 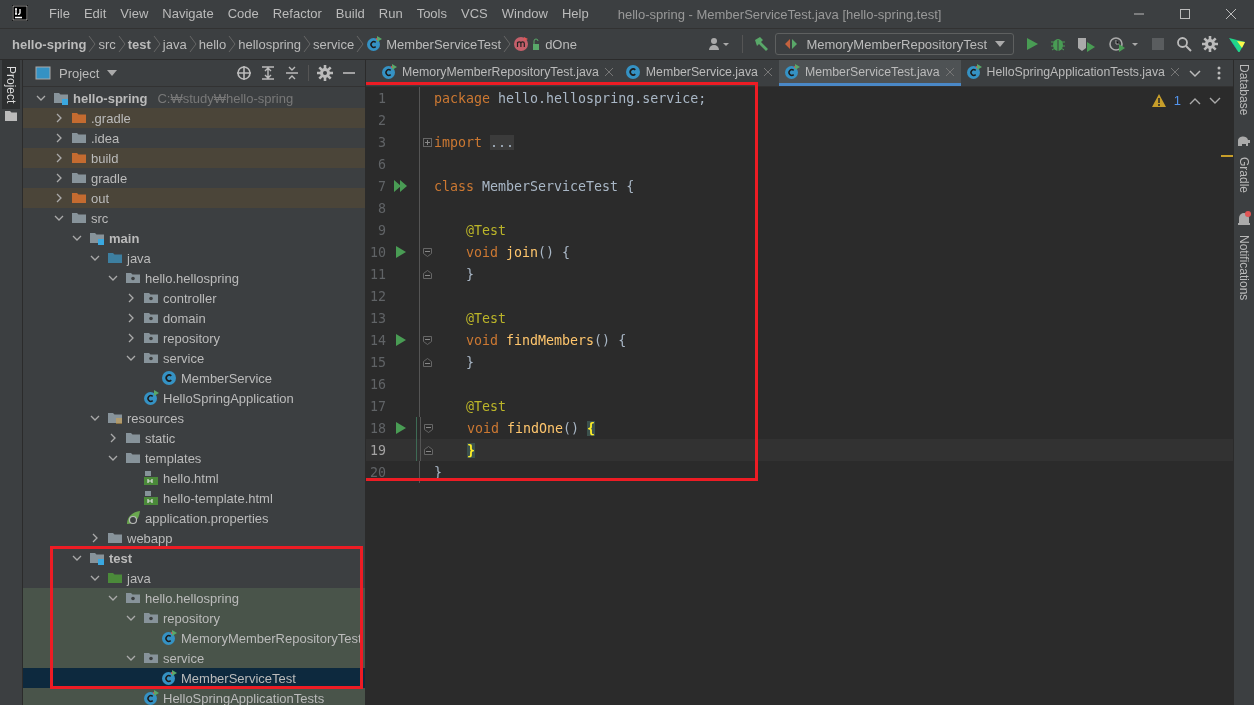 What do you see at coordinates (110, 98) in the screenshot?
I see `tree-item: hello-spring` at bounding box center [110, 98].